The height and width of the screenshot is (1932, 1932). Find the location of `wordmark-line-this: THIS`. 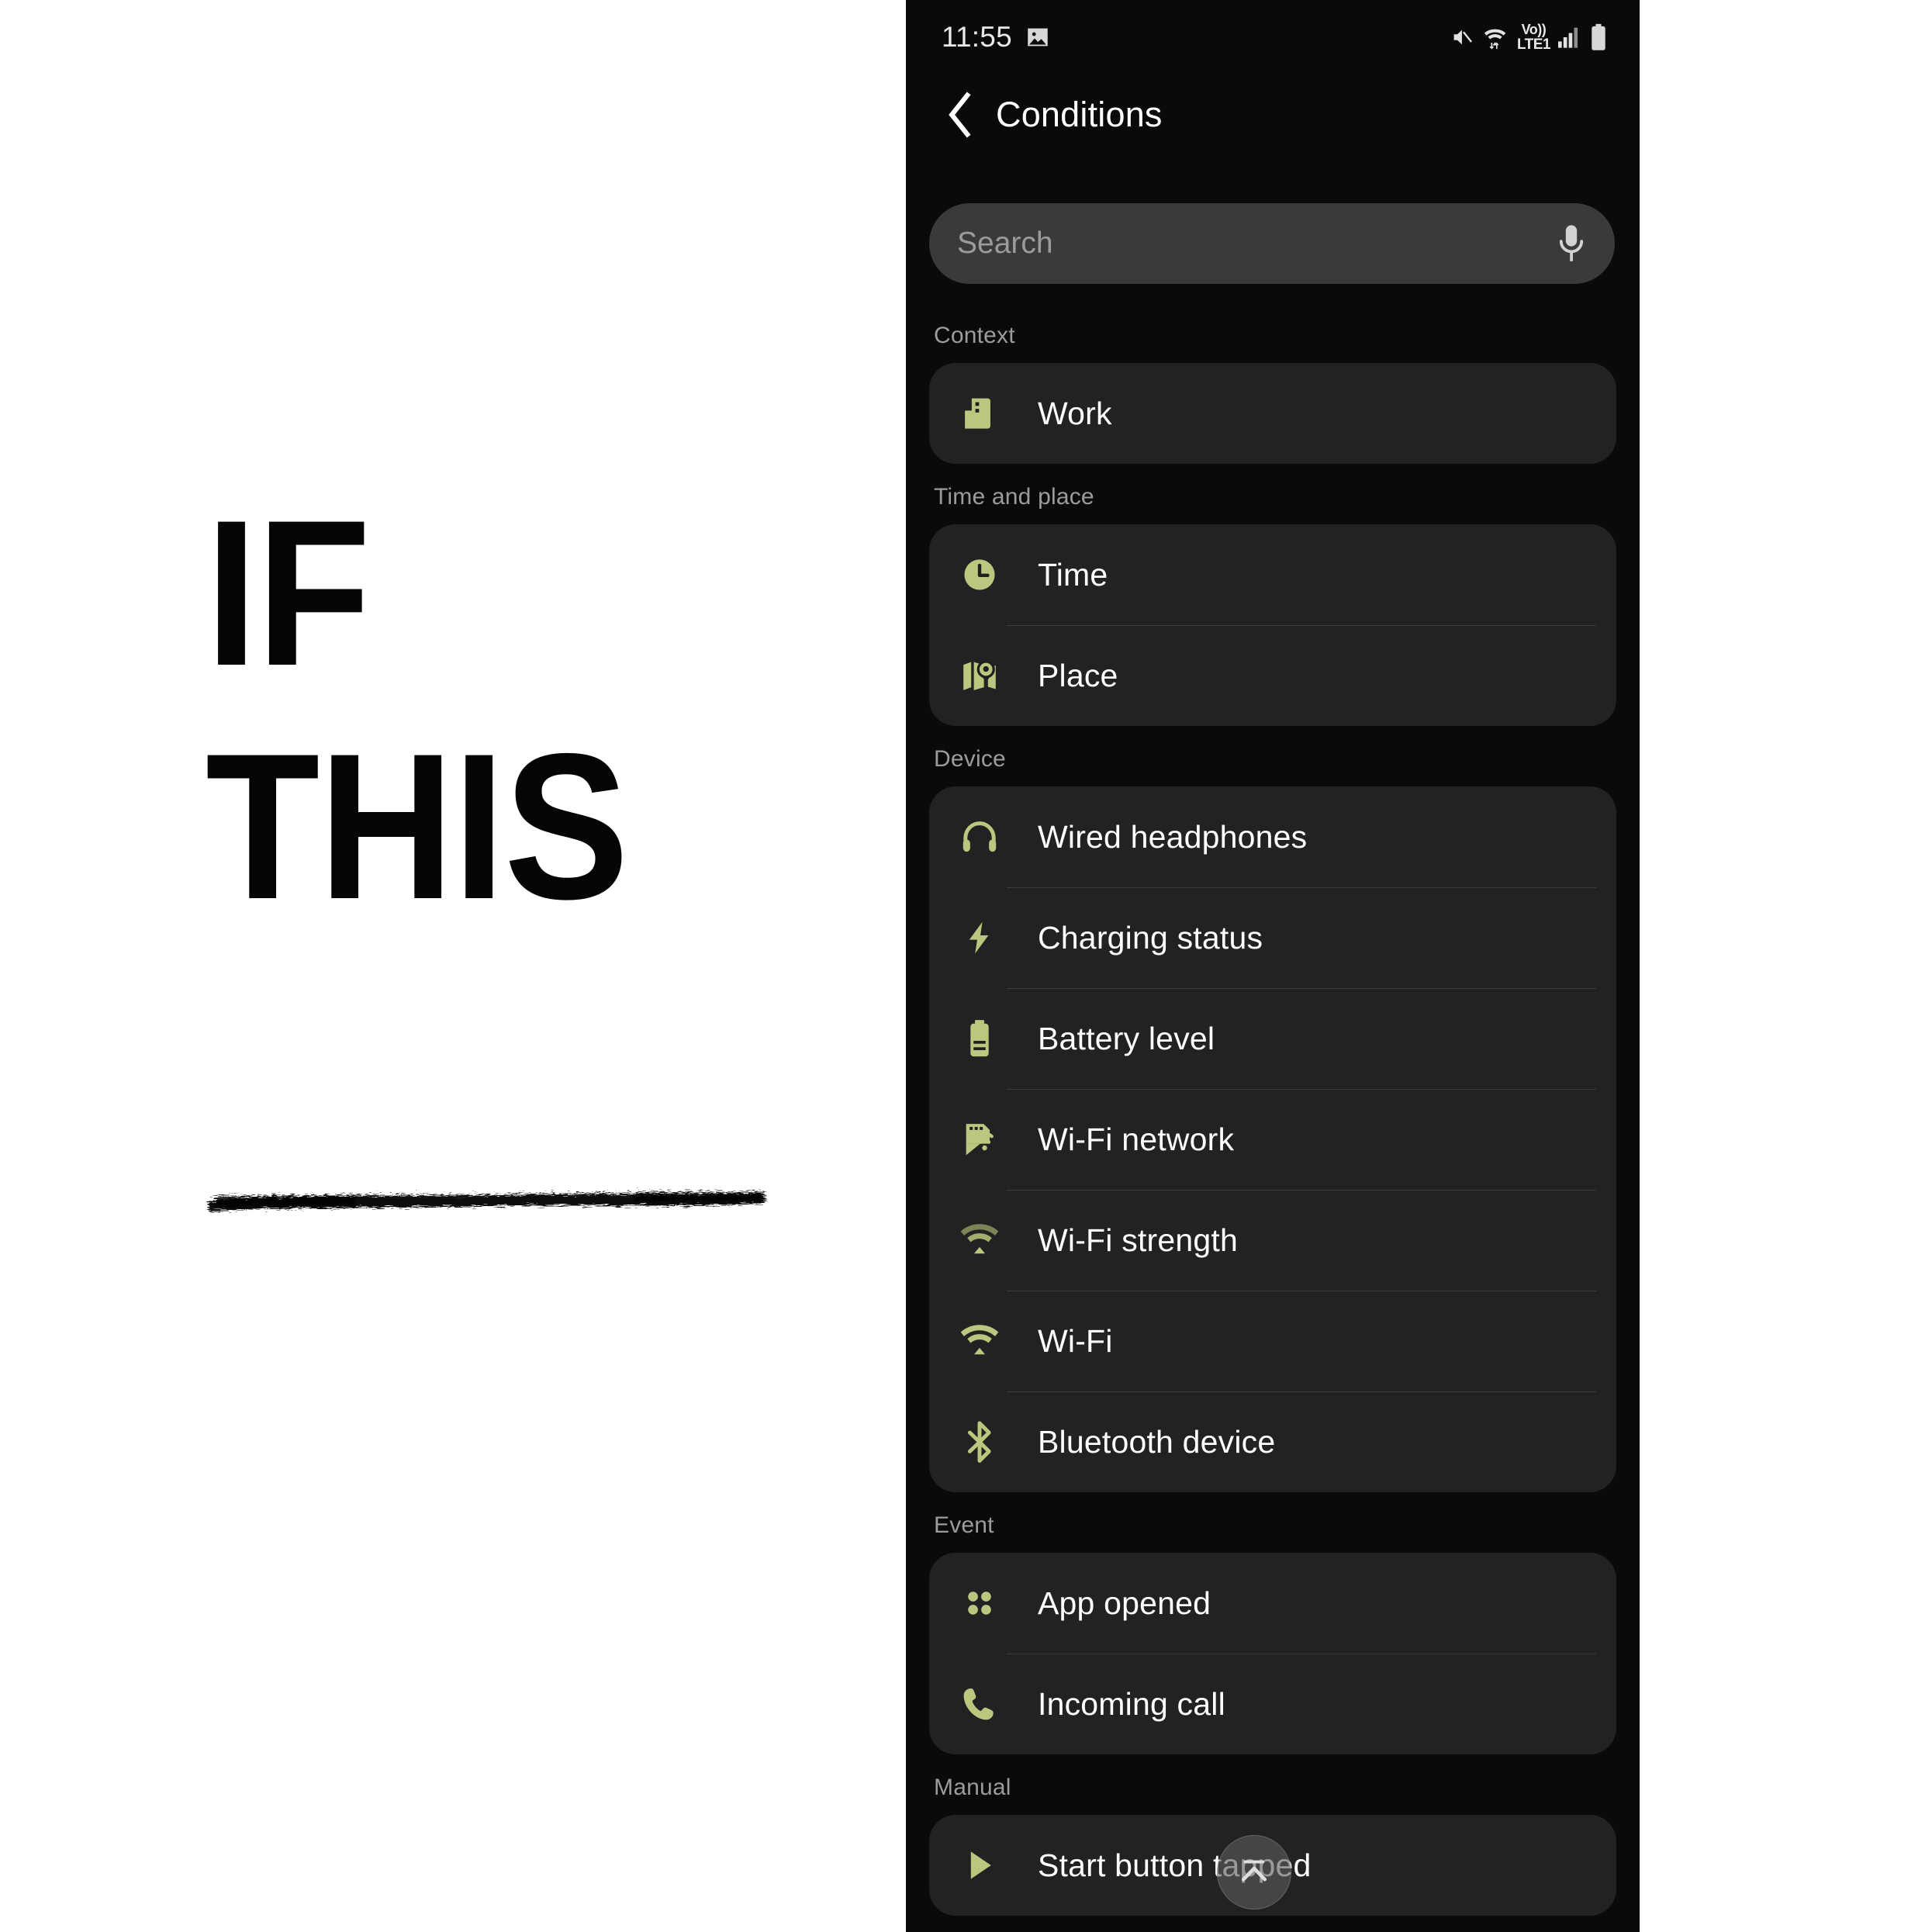

wordmark-line-this: THIS is located at coordinates (417, 826).